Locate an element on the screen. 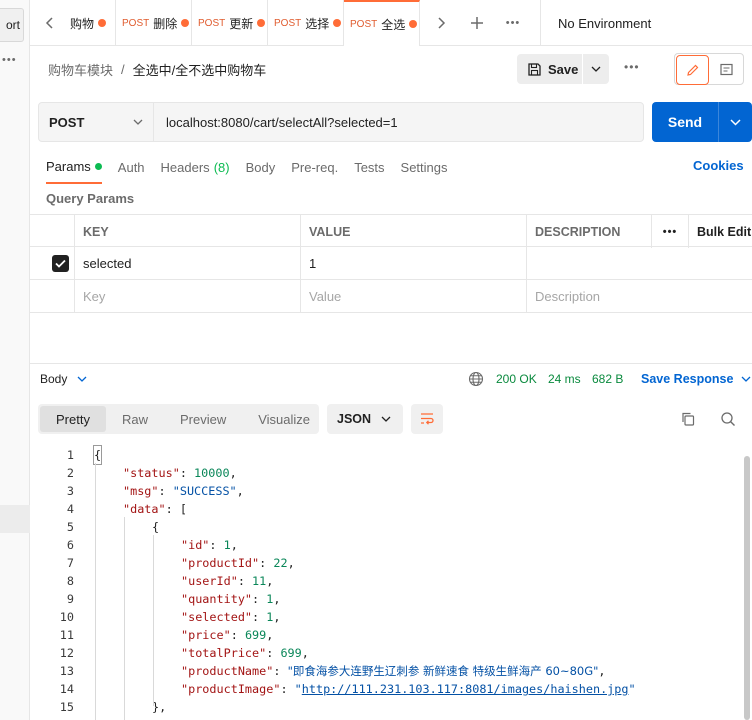 The image size is (752, 720). headers-count: (8) is located at coordinates (221, 167).